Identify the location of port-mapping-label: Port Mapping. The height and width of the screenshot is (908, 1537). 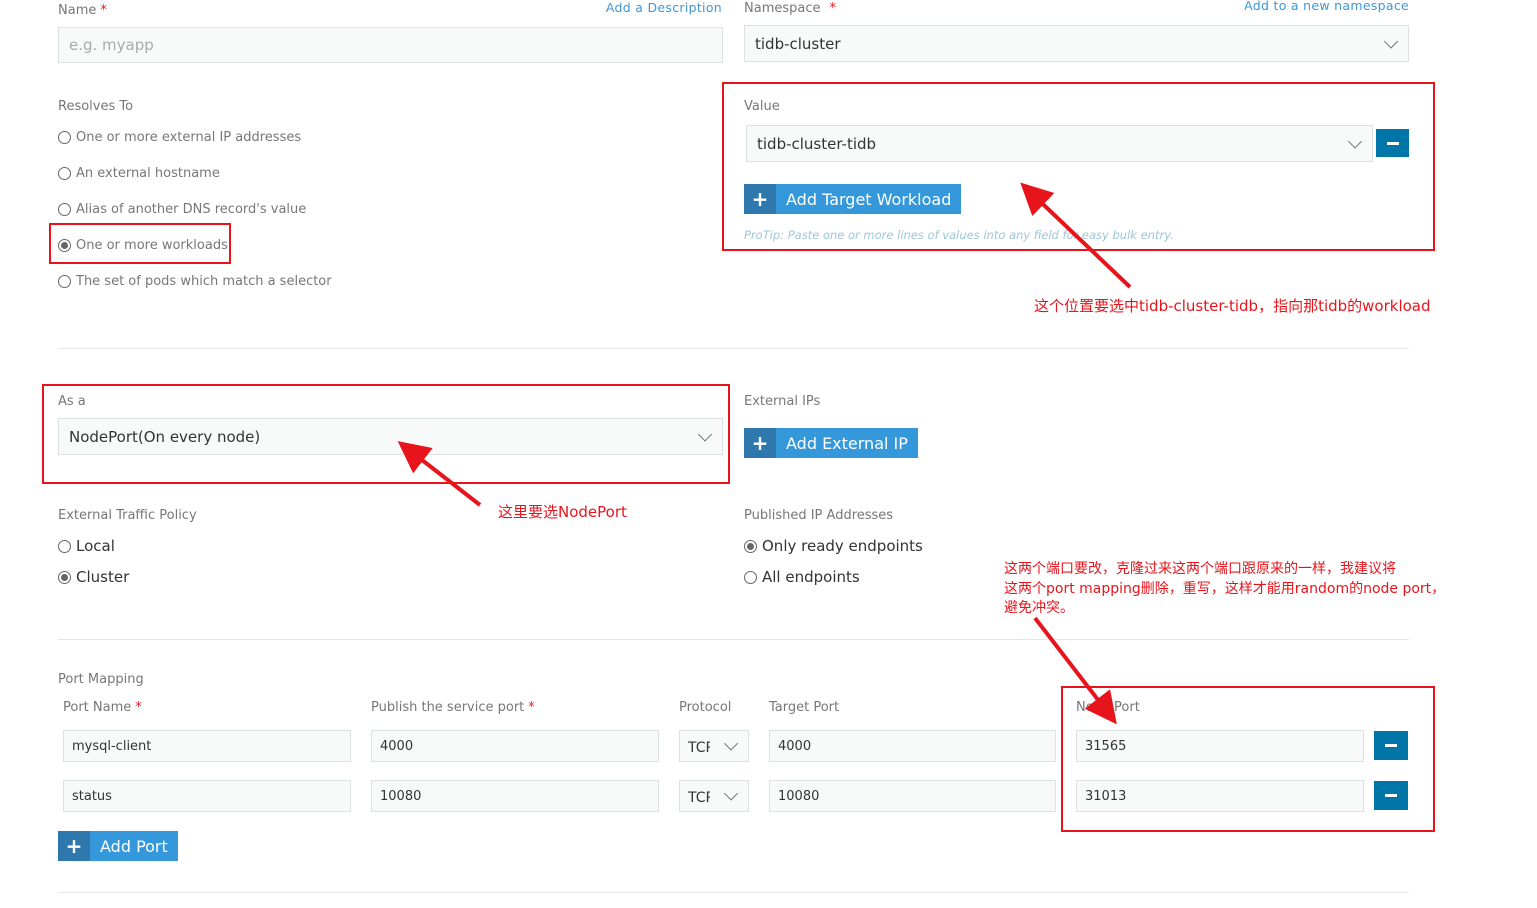
(101, 679).